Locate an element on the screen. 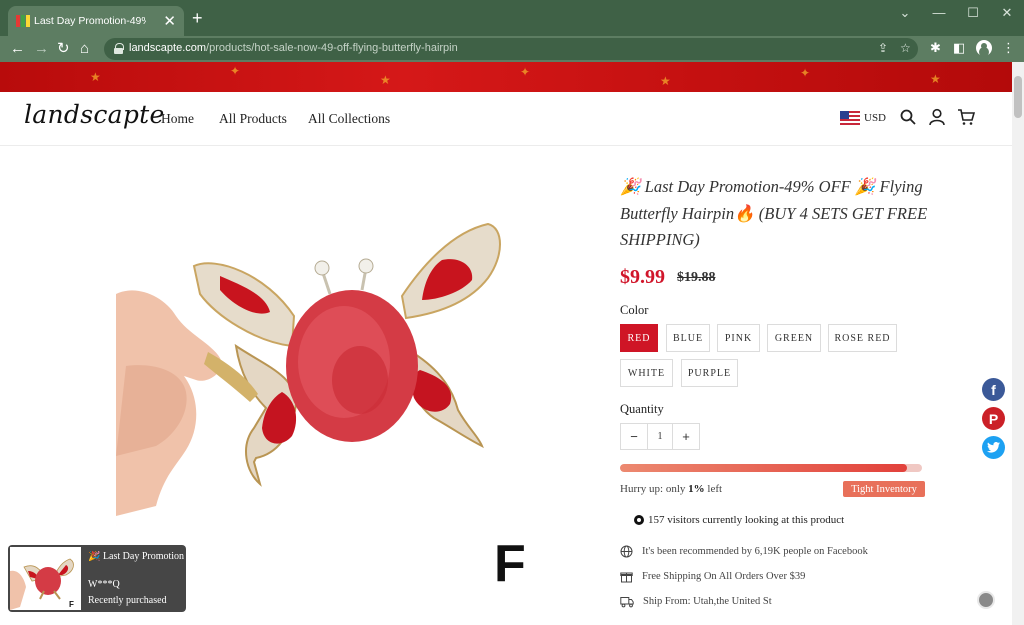 The height and width of the screenshot is (625, 1024). quantity-decrease-button: − is located at coordinates (634, 436).